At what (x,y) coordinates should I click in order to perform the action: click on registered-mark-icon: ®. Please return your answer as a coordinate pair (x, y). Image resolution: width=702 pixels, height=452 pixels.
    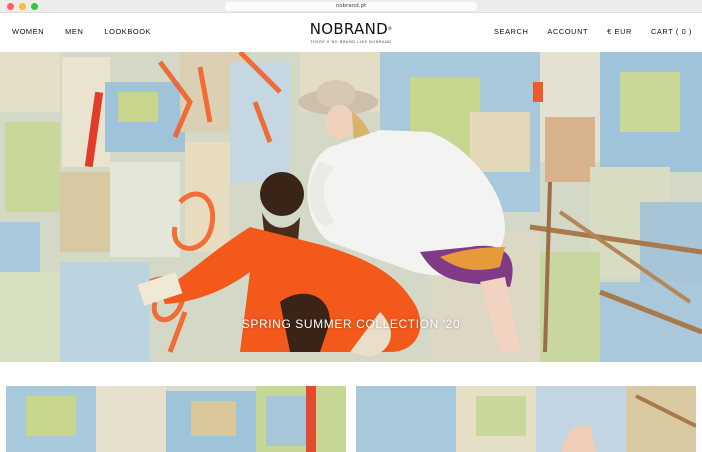
    Looking at the image, I should click on (390, 28).